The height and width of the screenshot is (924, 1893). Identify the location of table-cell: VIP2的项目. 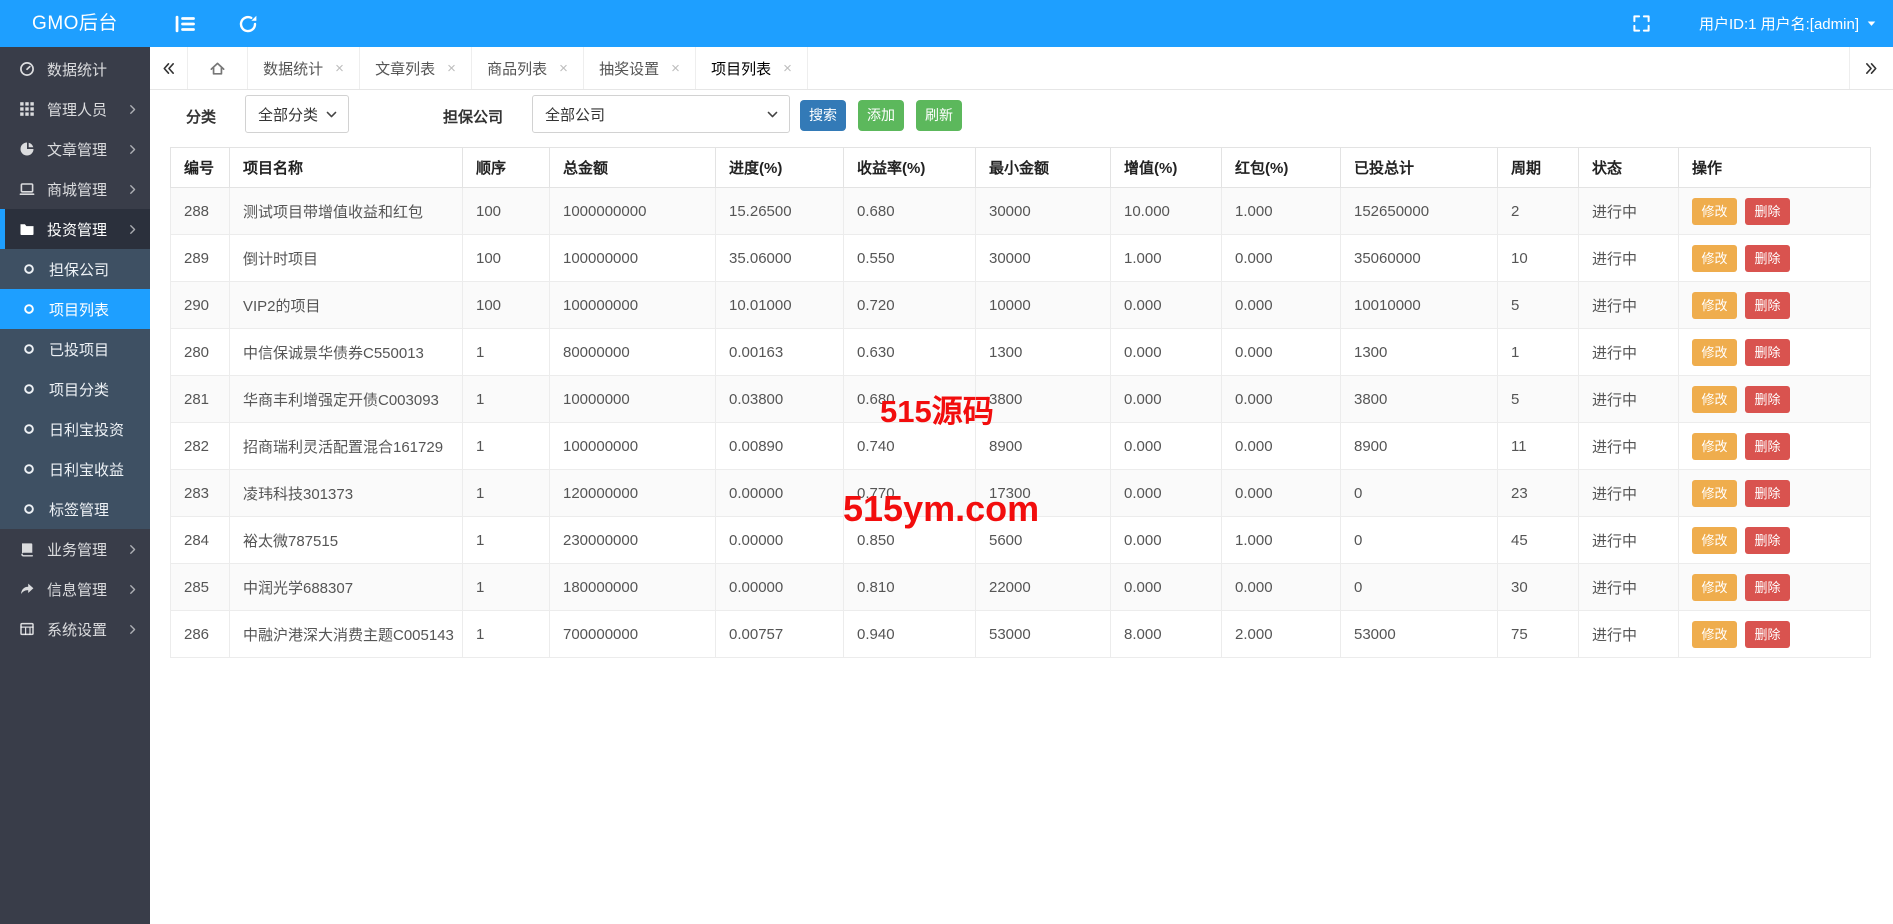
(346, 305).